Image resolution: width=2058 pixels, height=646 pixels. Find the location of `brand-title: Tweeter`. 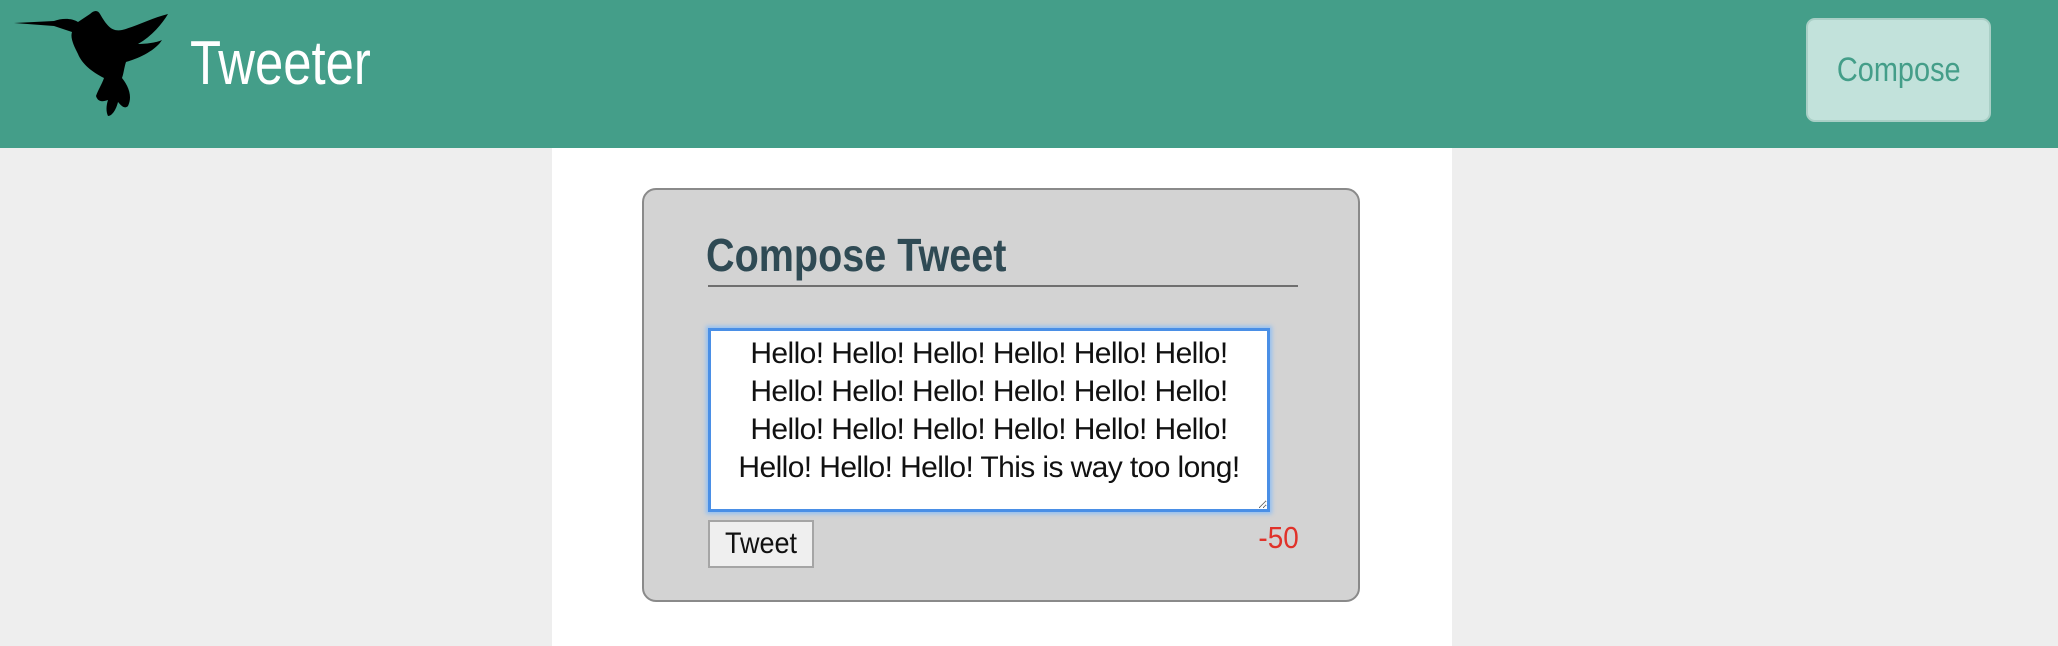

brand-title: Tweeter is located at coordinates (280, 63).